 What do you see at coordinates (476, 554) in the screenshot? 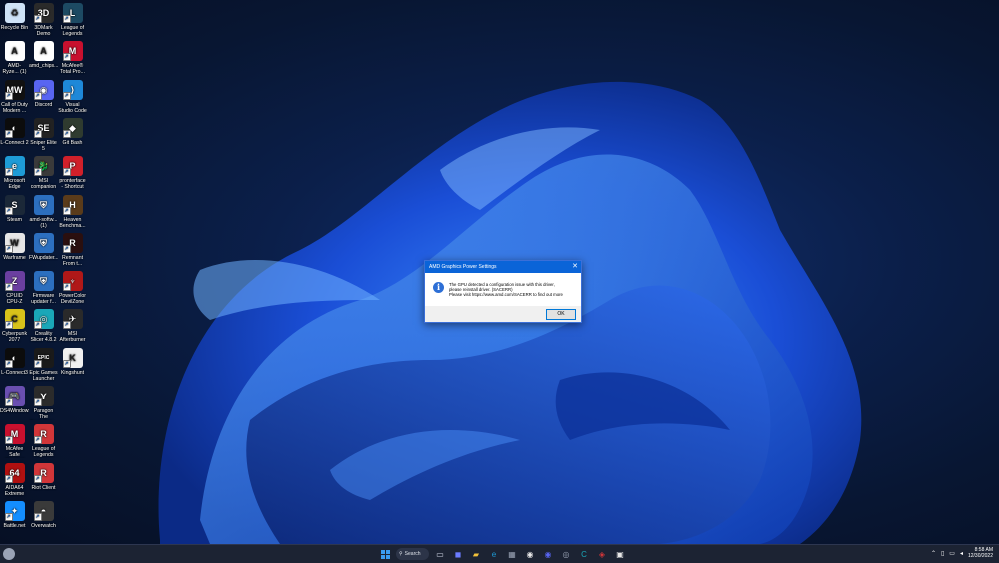
I see `file-explorer-icon: ▰` at bounding box center [476, 554].